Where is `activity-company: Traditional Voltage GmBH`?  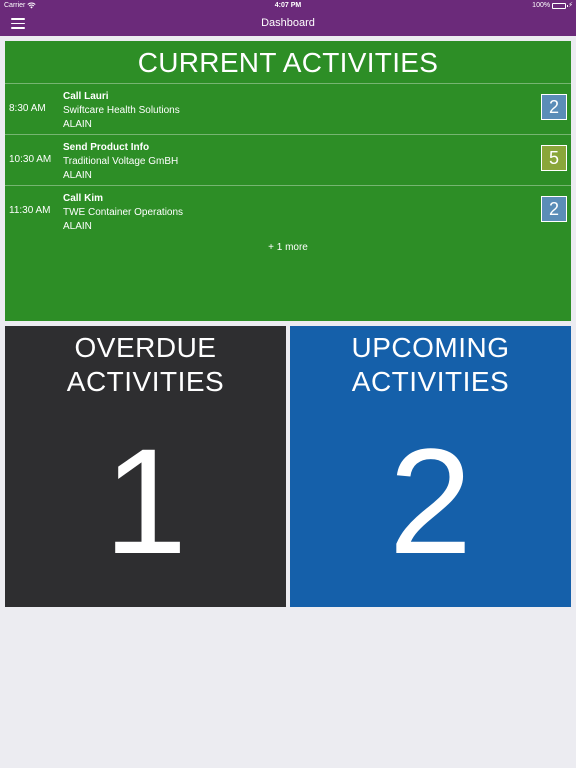
activity-company: Traditional Voltage GmBH is located at coordinates (121, 161).